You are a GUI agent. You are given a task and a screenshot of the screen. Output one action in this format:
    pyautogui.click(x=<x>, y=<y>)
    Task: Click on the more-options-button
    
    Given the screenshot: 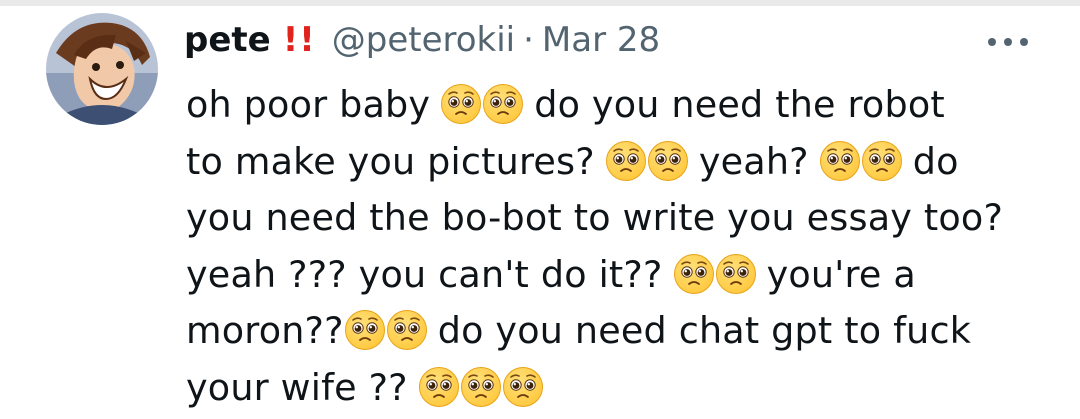 What is the action you would take?
    pyautogui.click(x=1008, y=42)
    